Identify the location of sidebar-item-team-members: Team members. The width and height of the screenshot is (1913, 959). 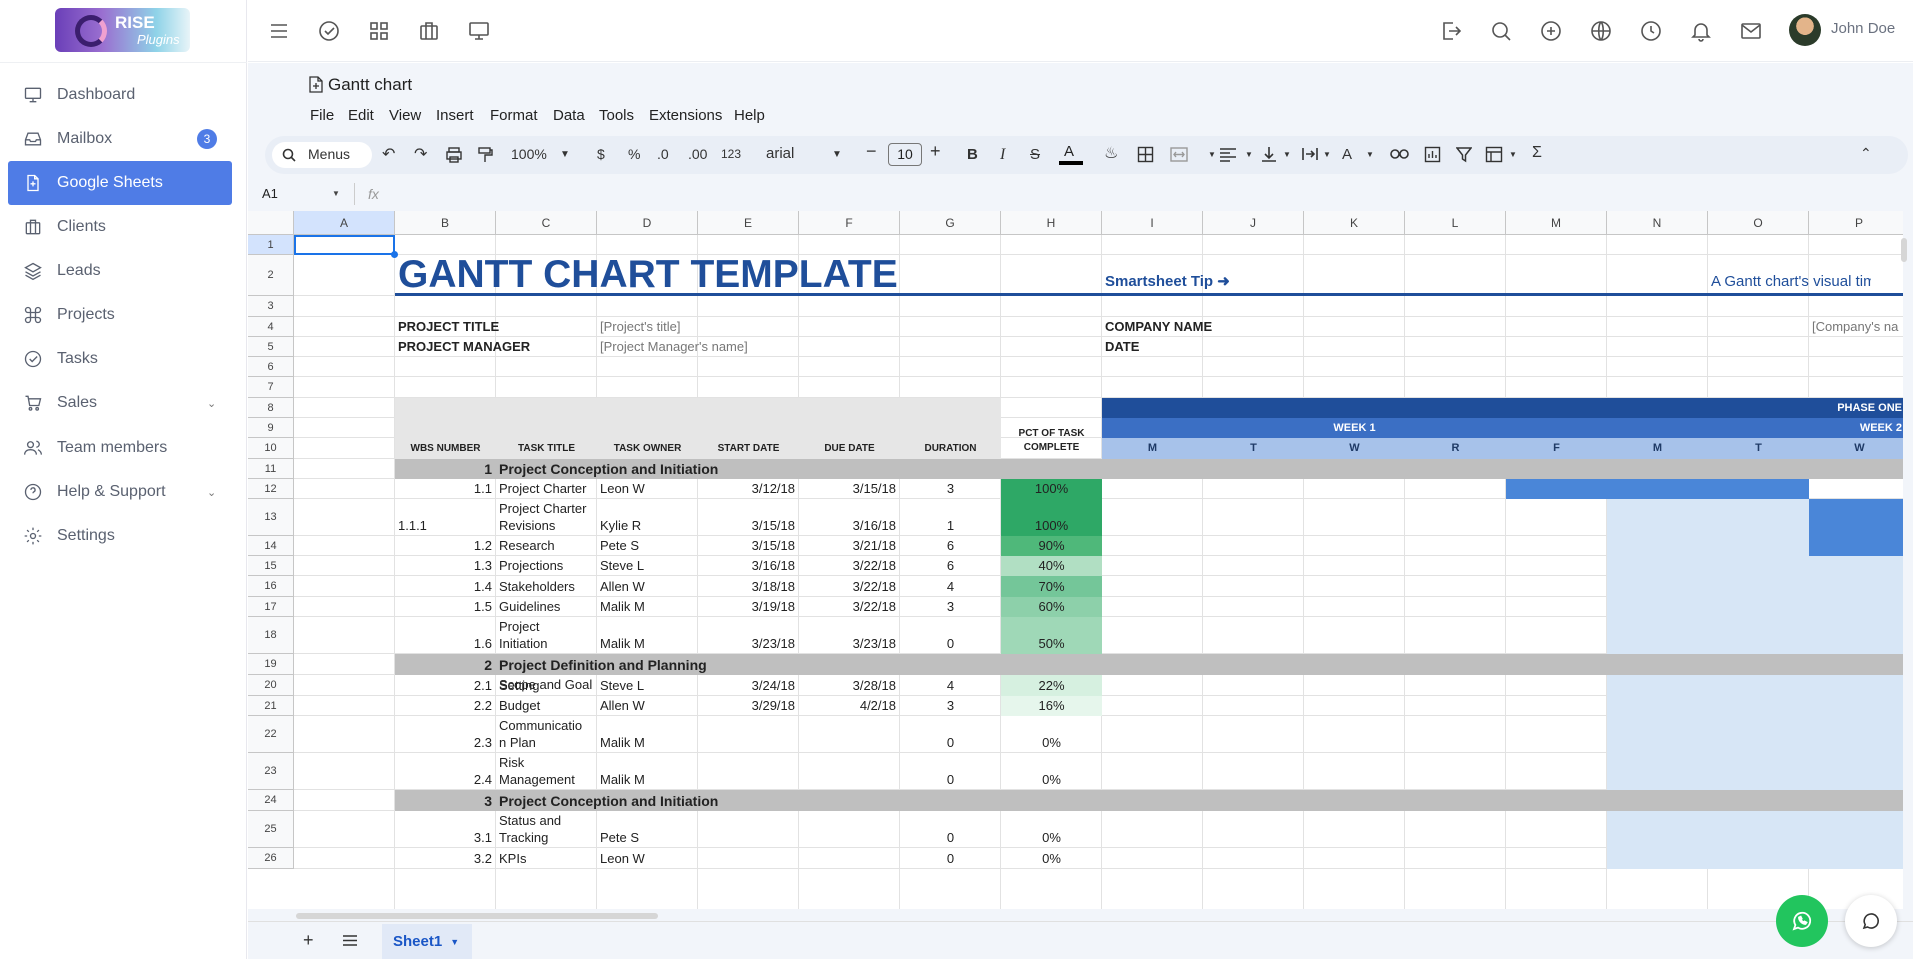
(120, 448).